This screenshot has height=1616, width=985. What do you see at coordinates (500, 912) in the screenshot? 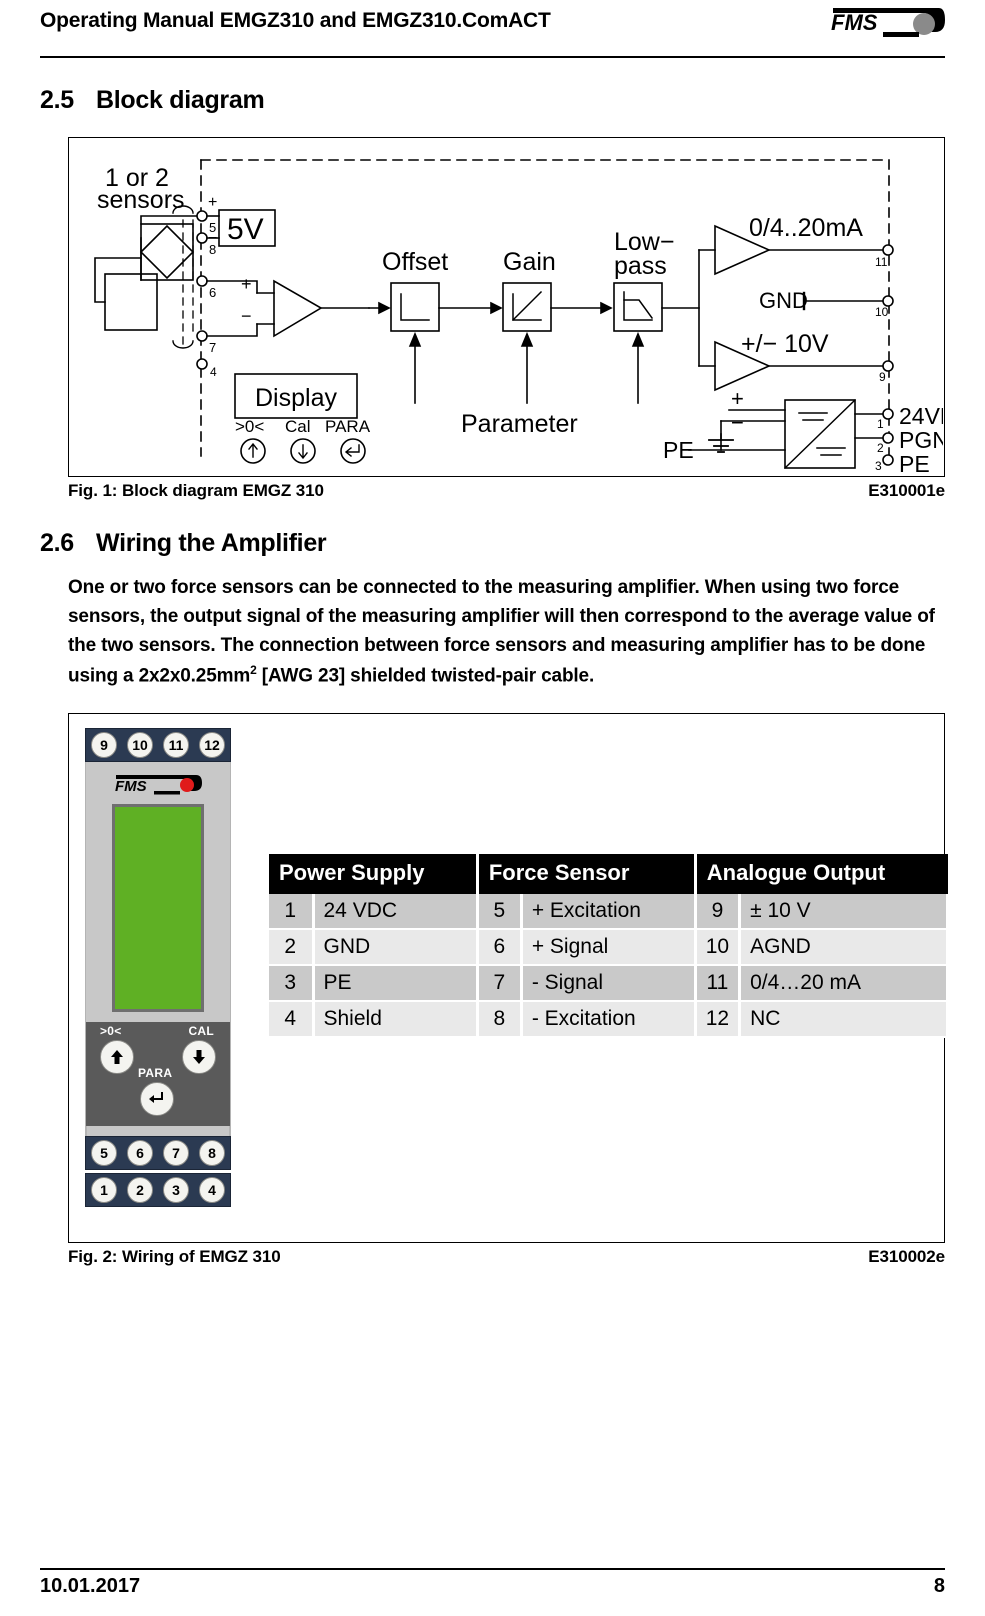
I see `cell-fs-num: 5` at bounding box center [500, 912].